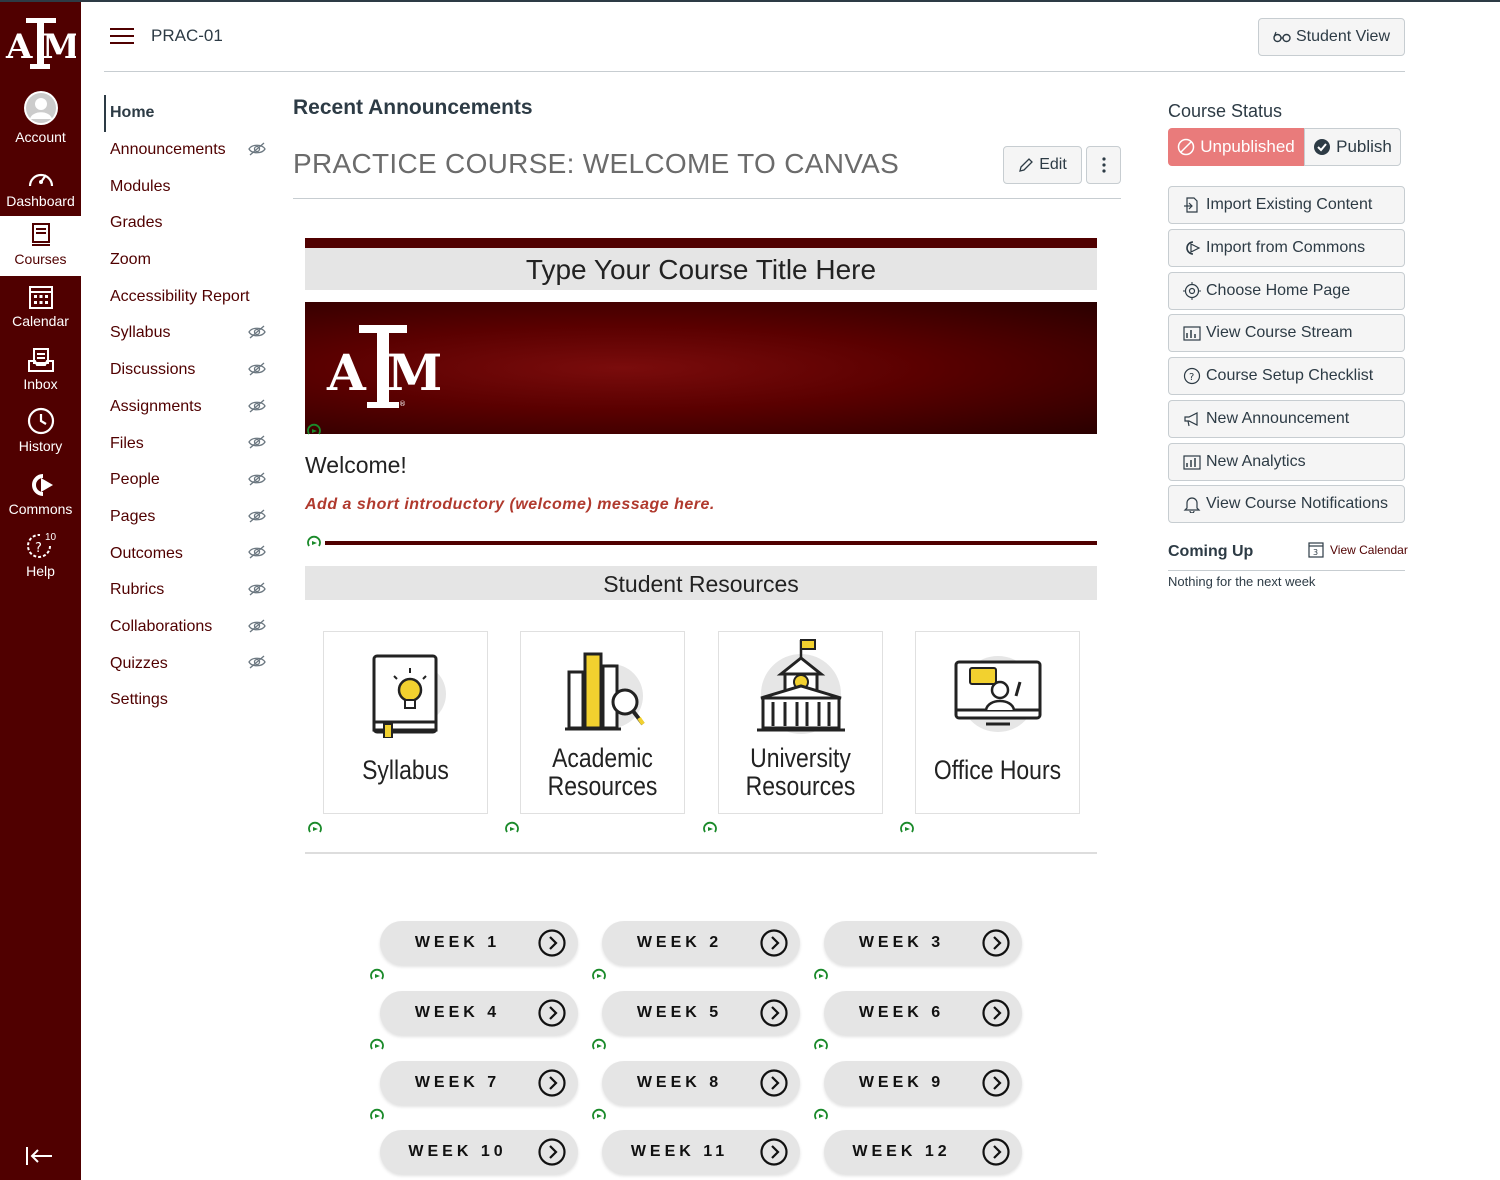 Image resolution: width=1500 pixels, height=1180 pixels. I want to click on edit-label: Edit, so click(1053, 164).